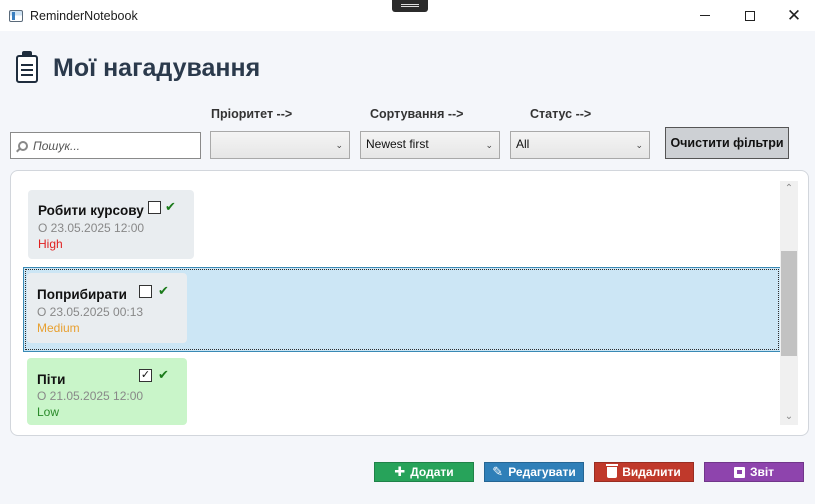 This screenshot has height=504, width=815. I want to click on scrollbar-thumb, so click(789, 303).